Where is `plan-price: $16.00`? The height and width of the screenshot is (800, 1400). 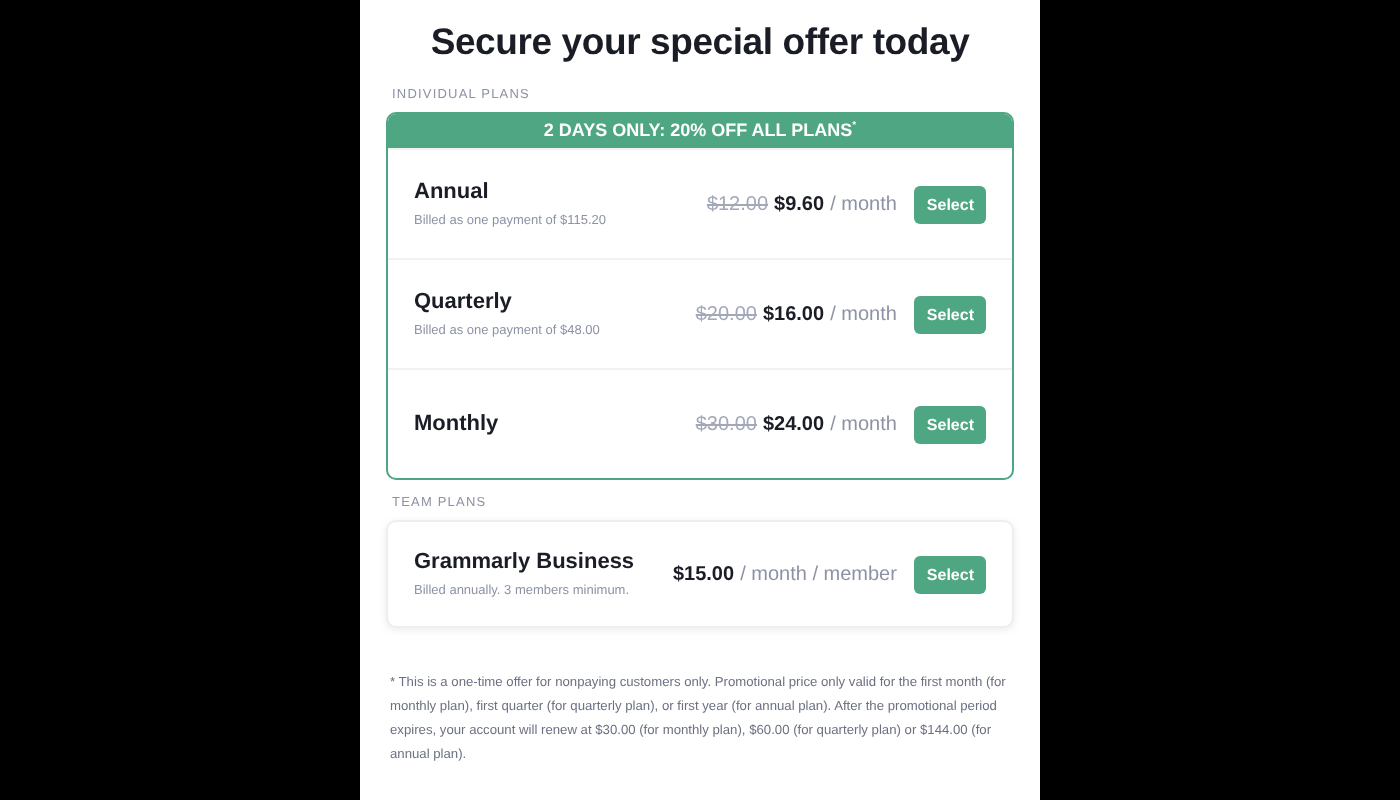
plan-price: $16.00 is located at coordinates (793, 314).